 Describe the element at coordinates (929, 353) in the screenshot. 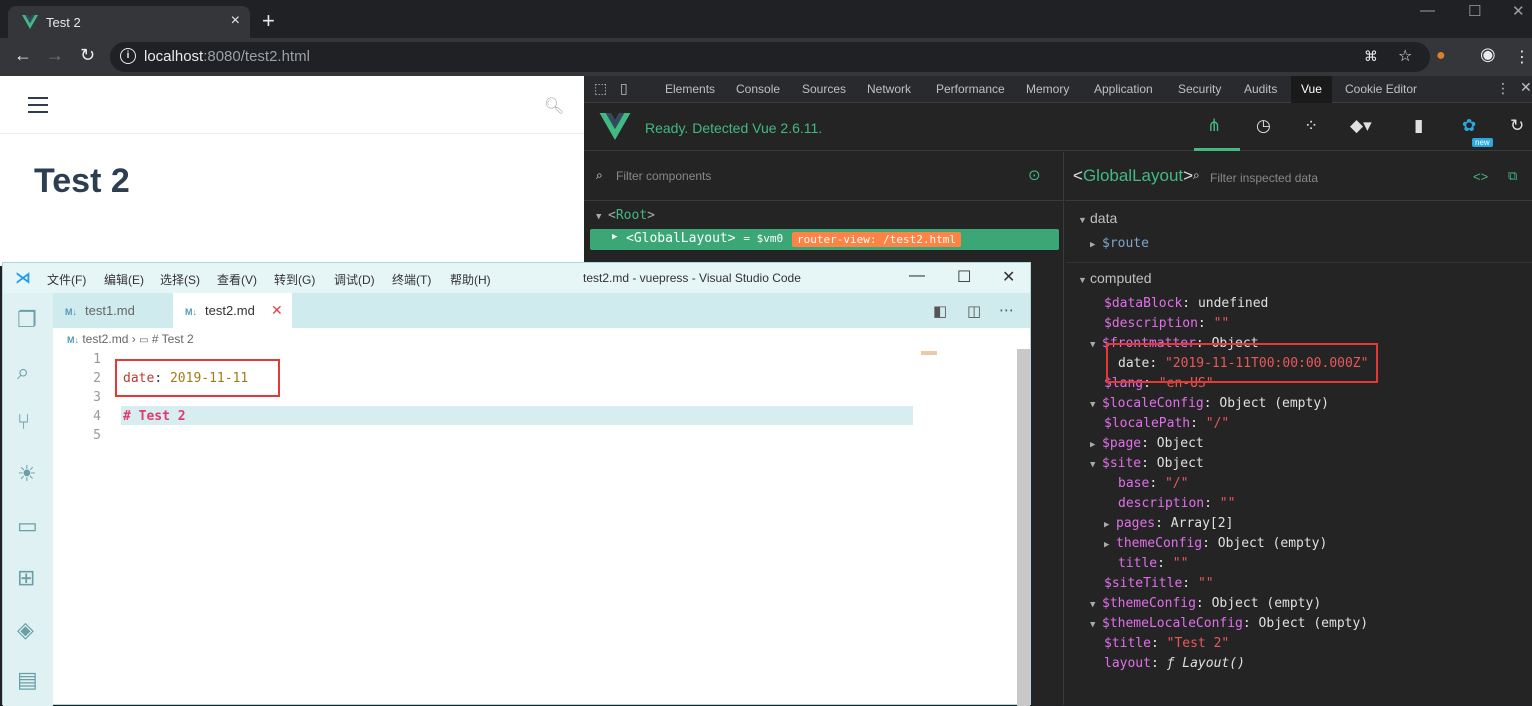

I see `minimap` at that location.